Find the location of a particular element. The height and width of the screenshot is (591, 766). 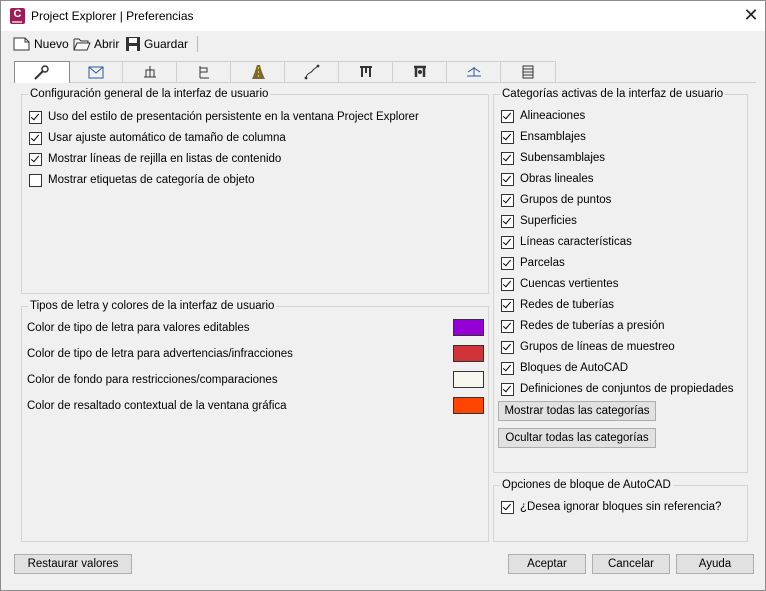

close-icon: ✕ is located at coordinates (751, 15).